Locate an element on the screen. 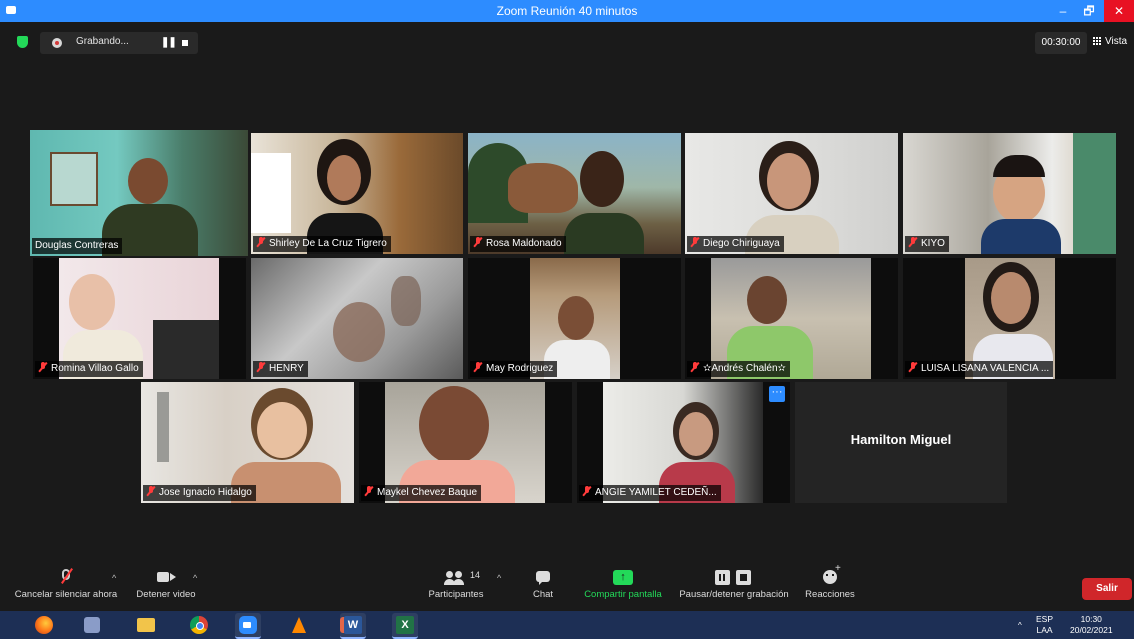  smiley-add-icon is located at coordinates (832, 573).